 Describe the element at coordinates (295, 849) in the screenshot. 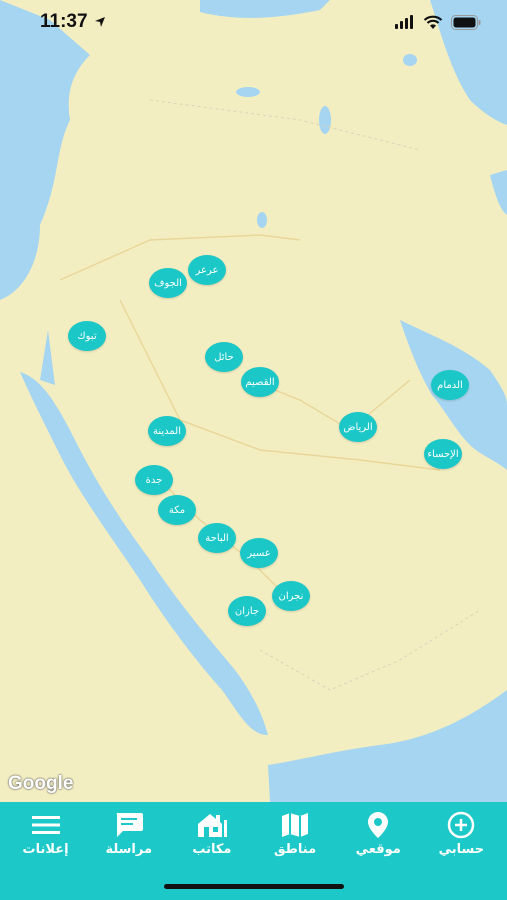

I see `tab-regions-label: مناطق` at that location.